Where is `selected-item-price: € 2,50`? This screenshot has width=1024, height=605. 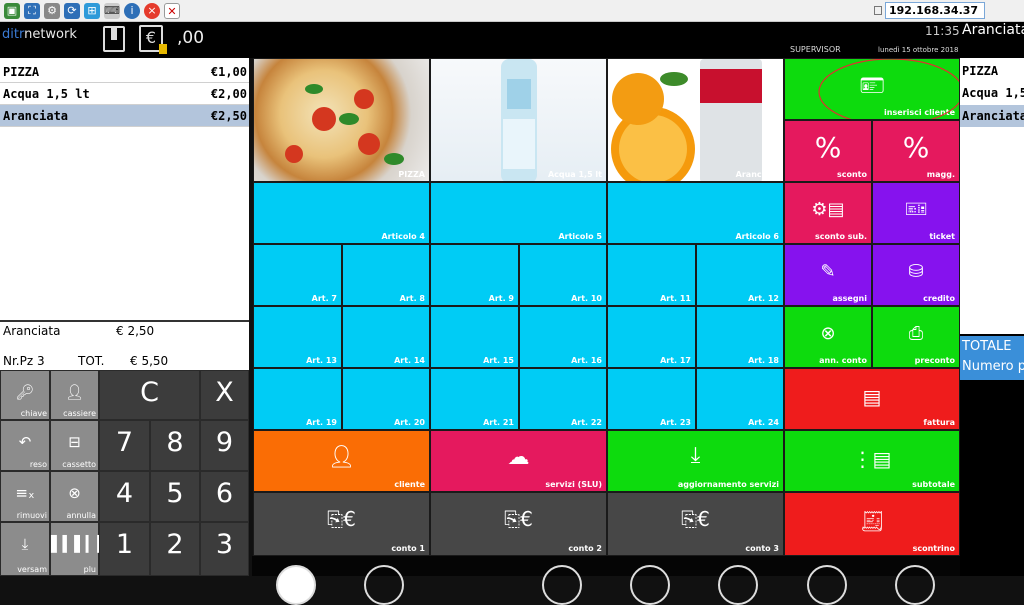 selected-item-price: € 2,50 is located at coordinates (135, 331).